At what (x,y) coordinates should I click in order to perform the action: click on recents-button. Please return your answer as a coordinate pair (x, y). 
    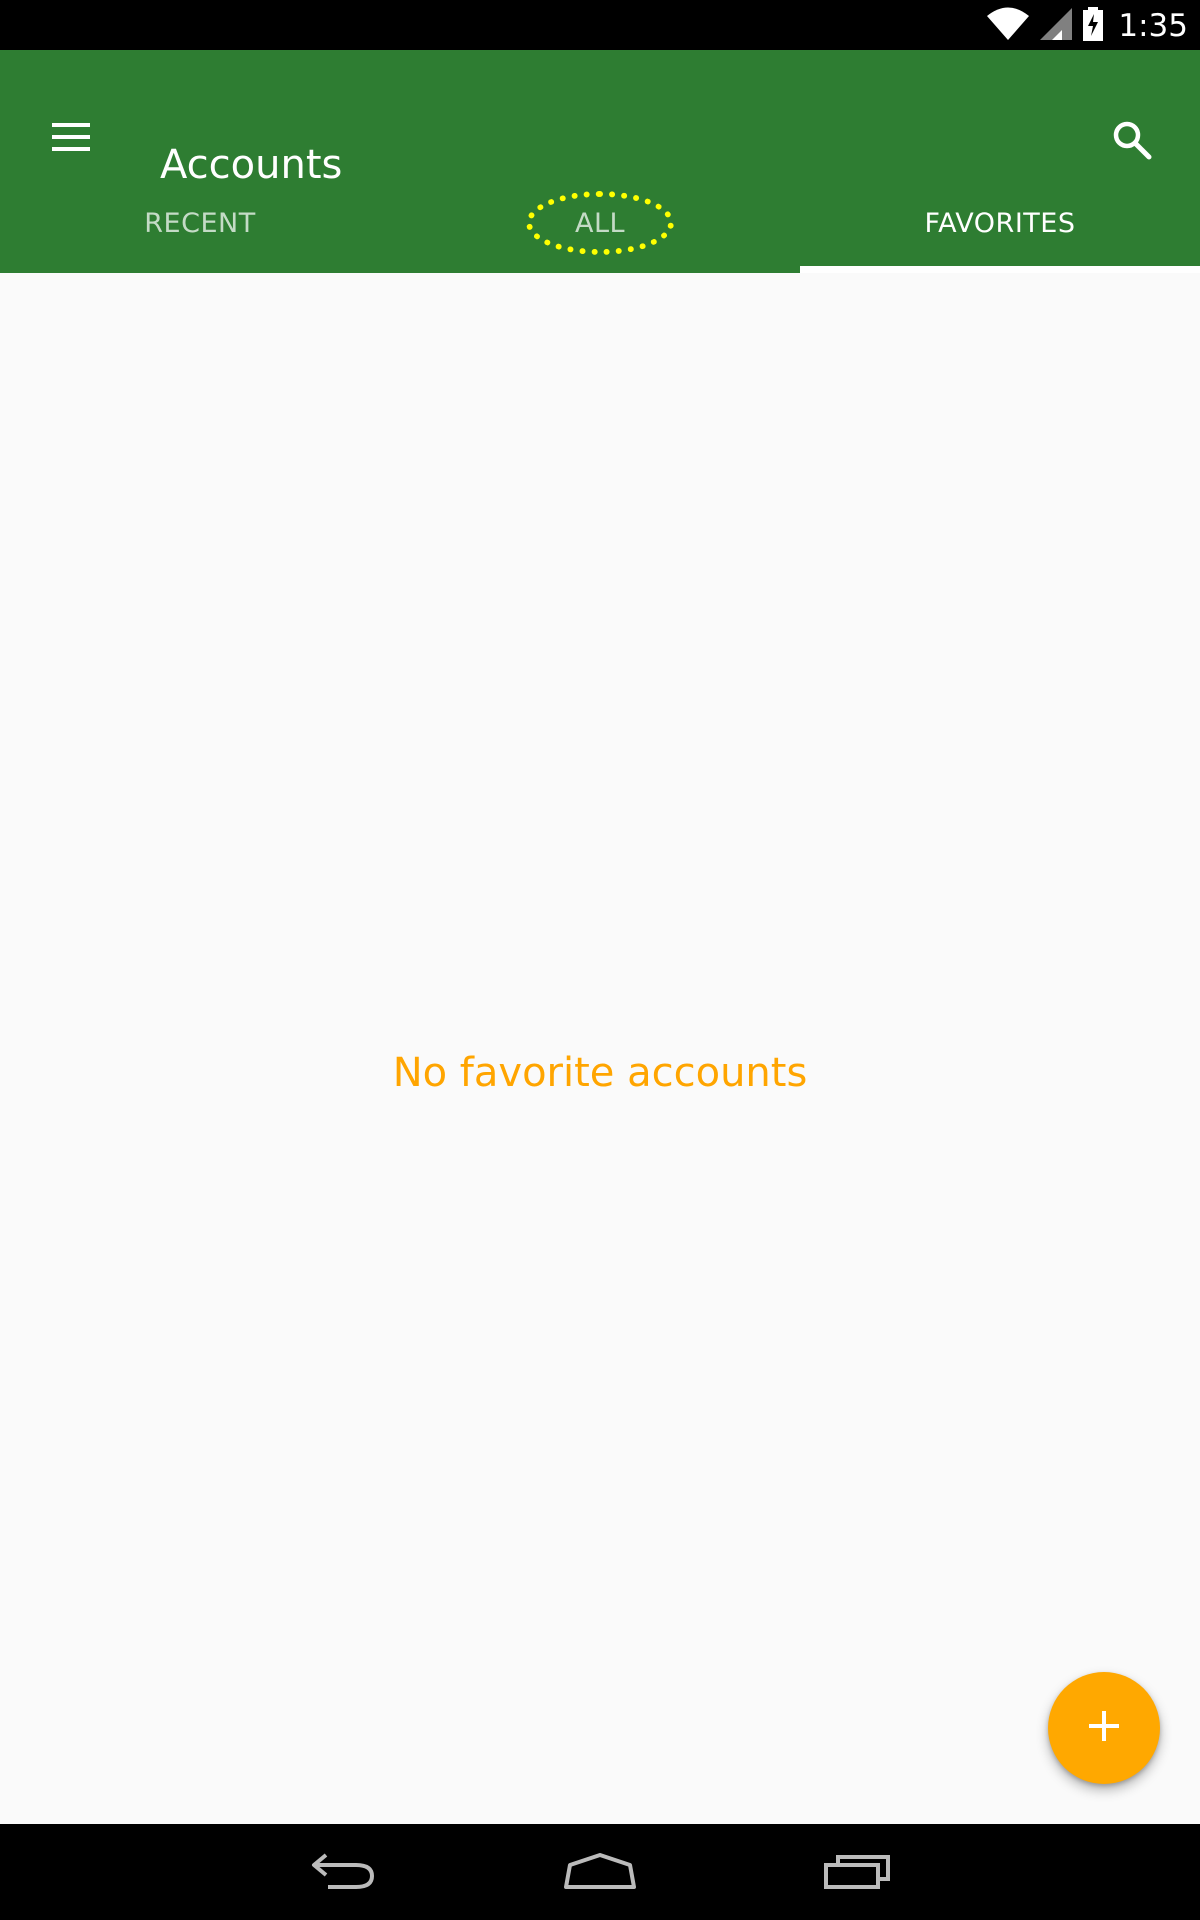
    Looking at the image, I should click on (858, 1873).